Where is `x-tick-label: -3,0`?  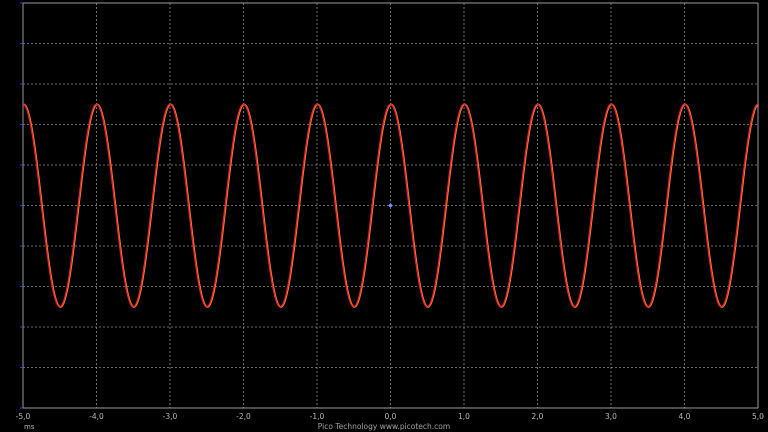
x-tick-label: -3,0 is located at coordinates (170, 416).